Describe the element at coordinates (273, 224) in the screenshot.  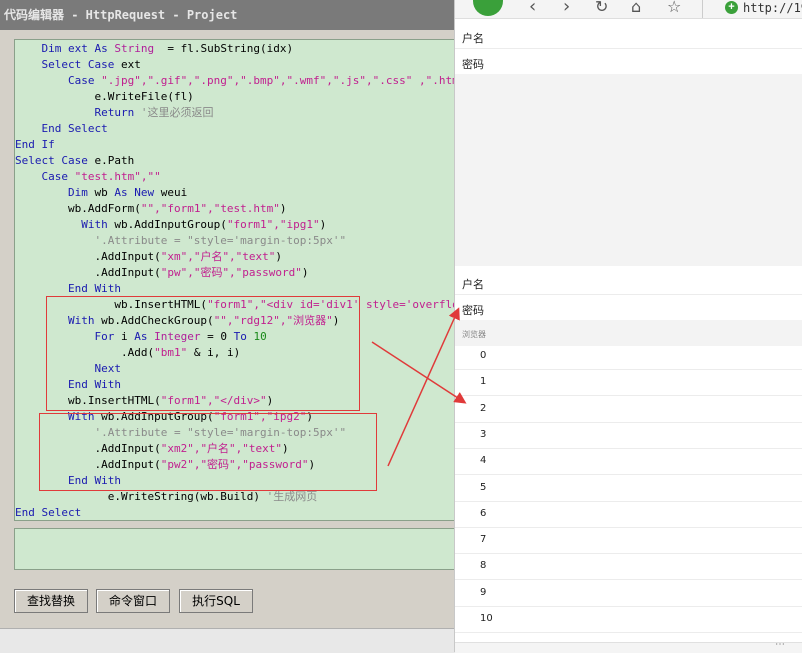
I see `code-token: "form1","ipg1"` at that location.